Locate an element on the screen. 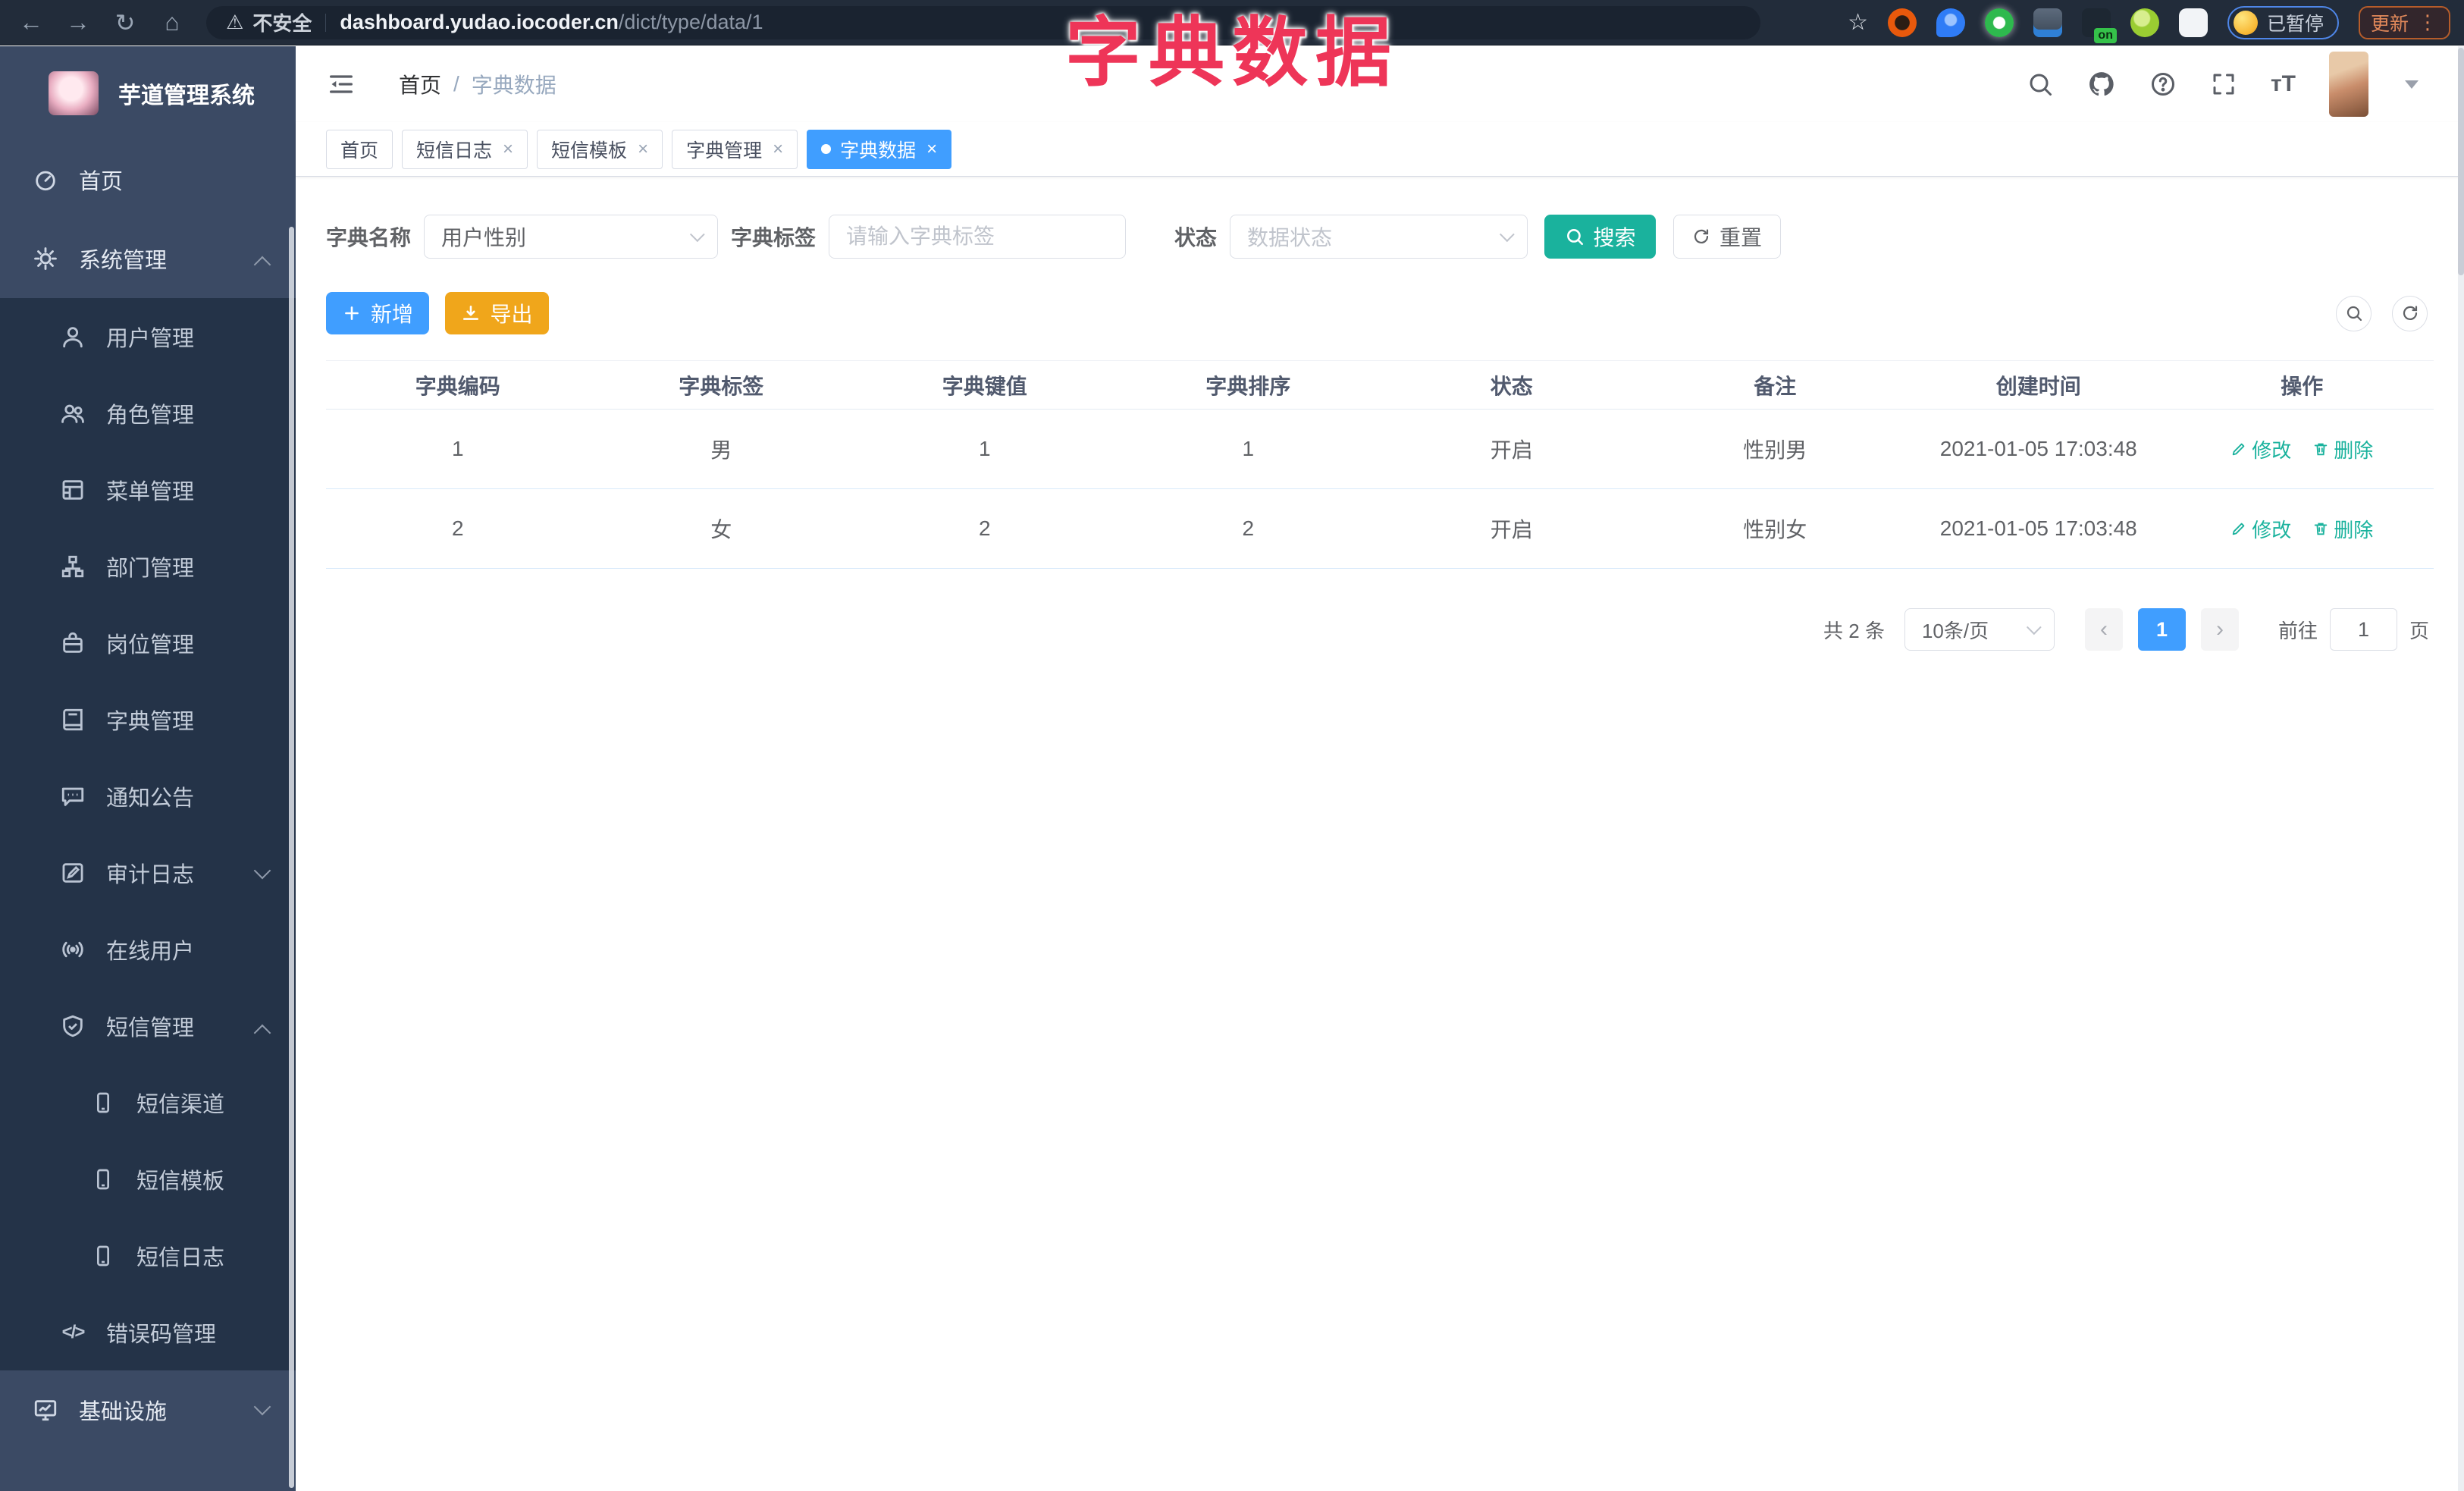 The image size is (2464, 1491). sidebar-collapse-icon is located at coordinates (341, 84).